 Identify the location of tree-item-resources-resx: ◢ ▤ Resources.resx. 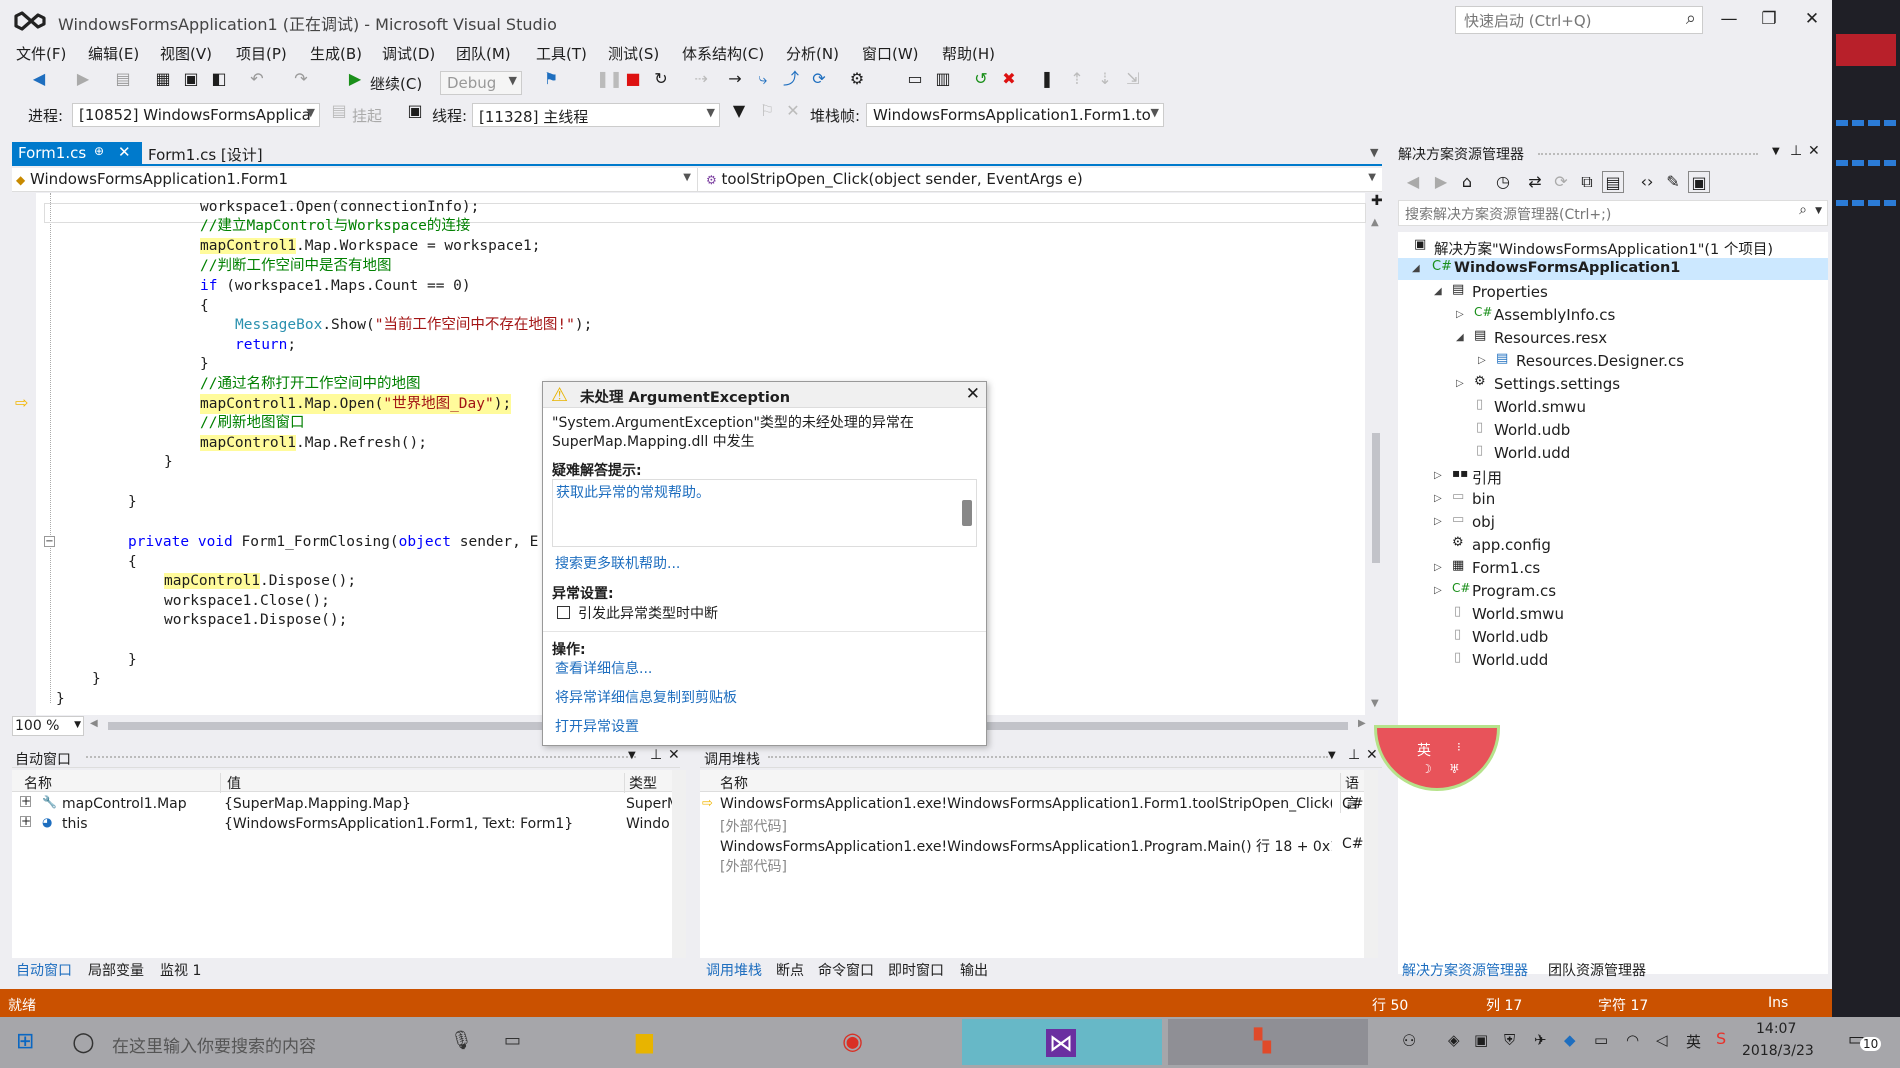
(1613, 338).